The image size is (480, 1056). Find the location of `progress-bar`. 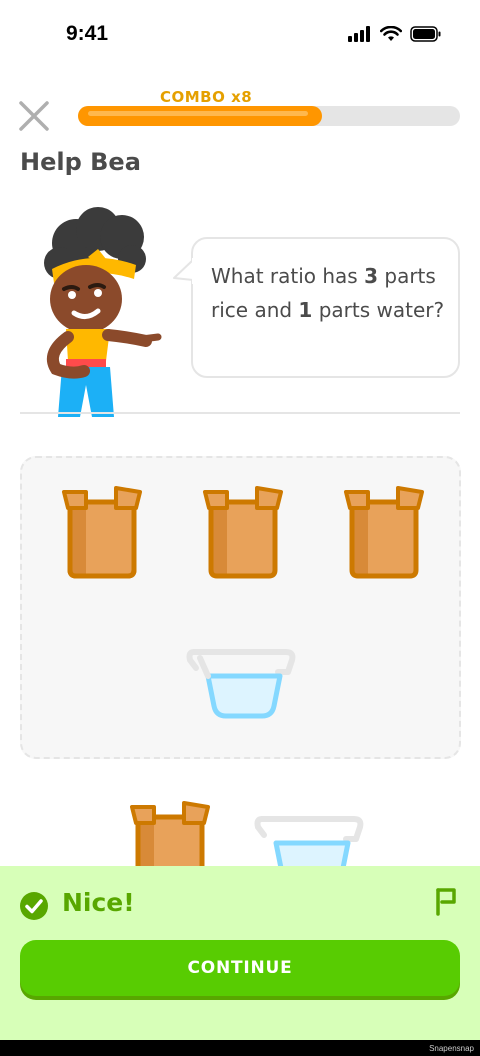

progress-bar is located at coordinates (269, 117).